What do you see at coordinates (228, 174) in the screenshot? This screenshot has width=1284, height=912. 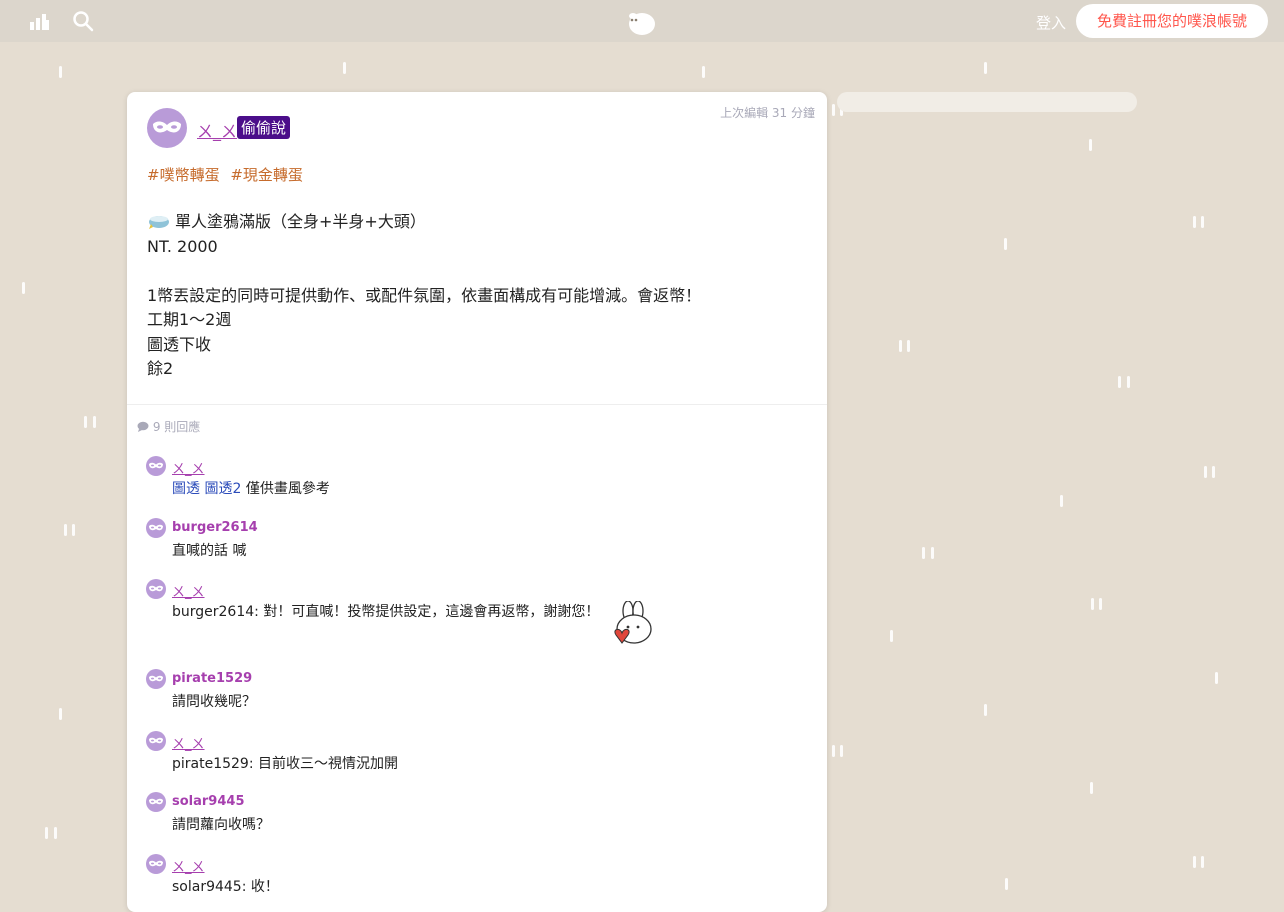 I see `hashtag-list: #噗幣轉蛋 #現金轉蛋` at bounding box center [228, 174].